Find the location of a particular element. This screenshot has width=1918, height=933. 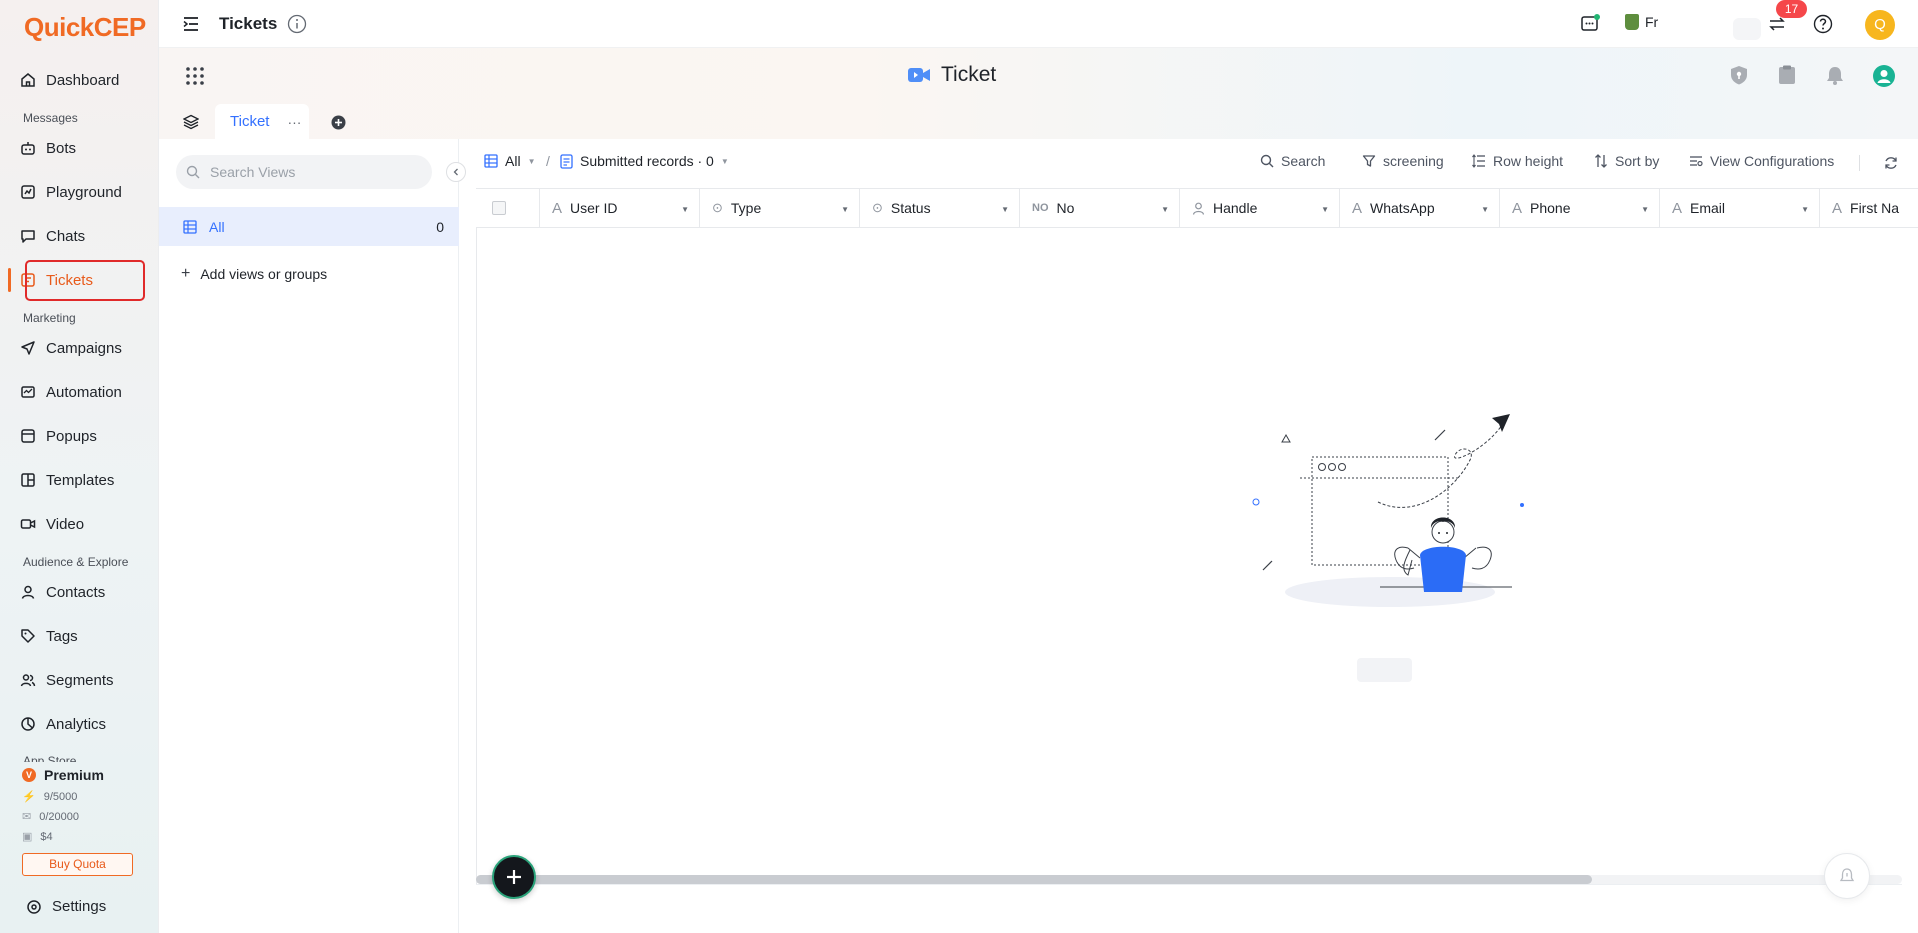

segments-icon is located at coordinates (28, 680).